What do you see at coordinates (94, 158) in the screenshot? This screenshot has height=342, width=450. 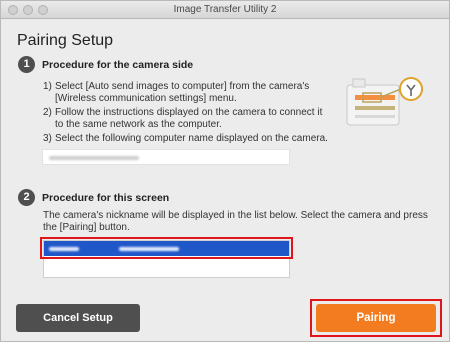 I see `computer-name-blurred` at bounding box center [94, 158].